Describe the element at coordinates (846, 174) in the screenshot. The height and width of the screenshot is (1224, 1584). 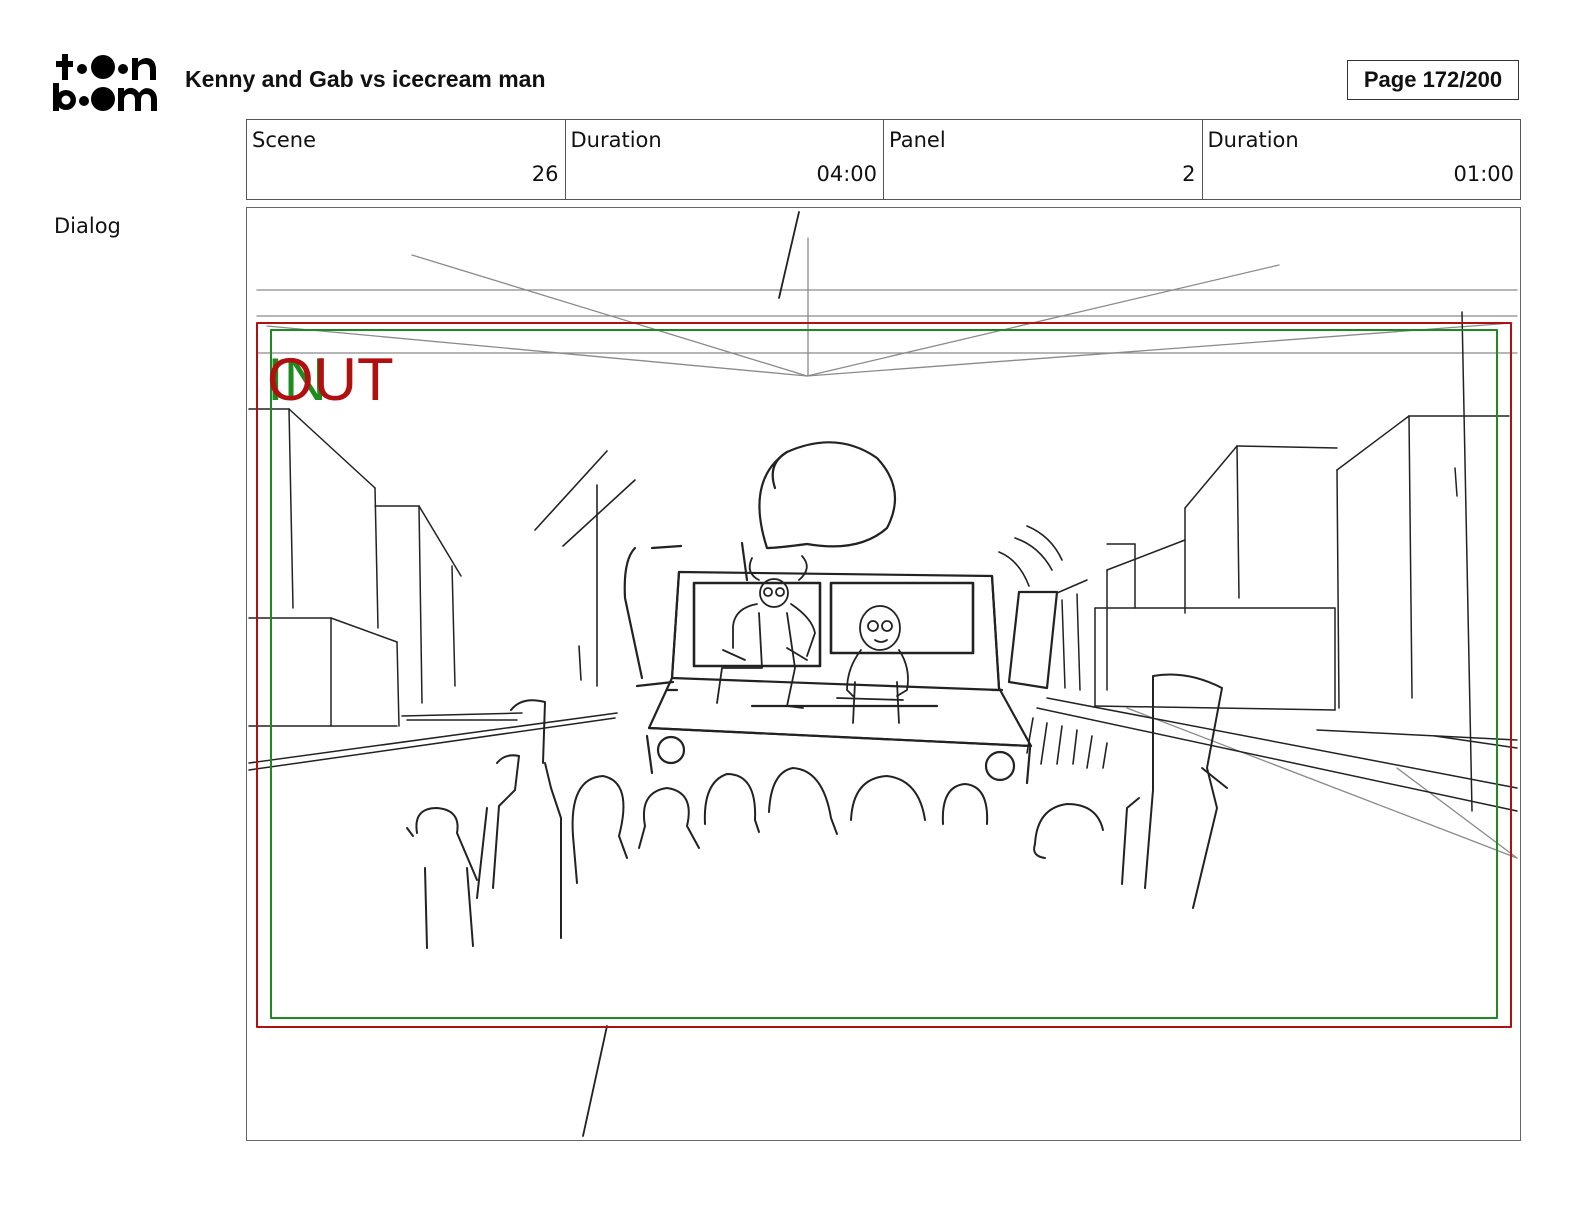
I see `scene-duration-value: 04:00` at that location.